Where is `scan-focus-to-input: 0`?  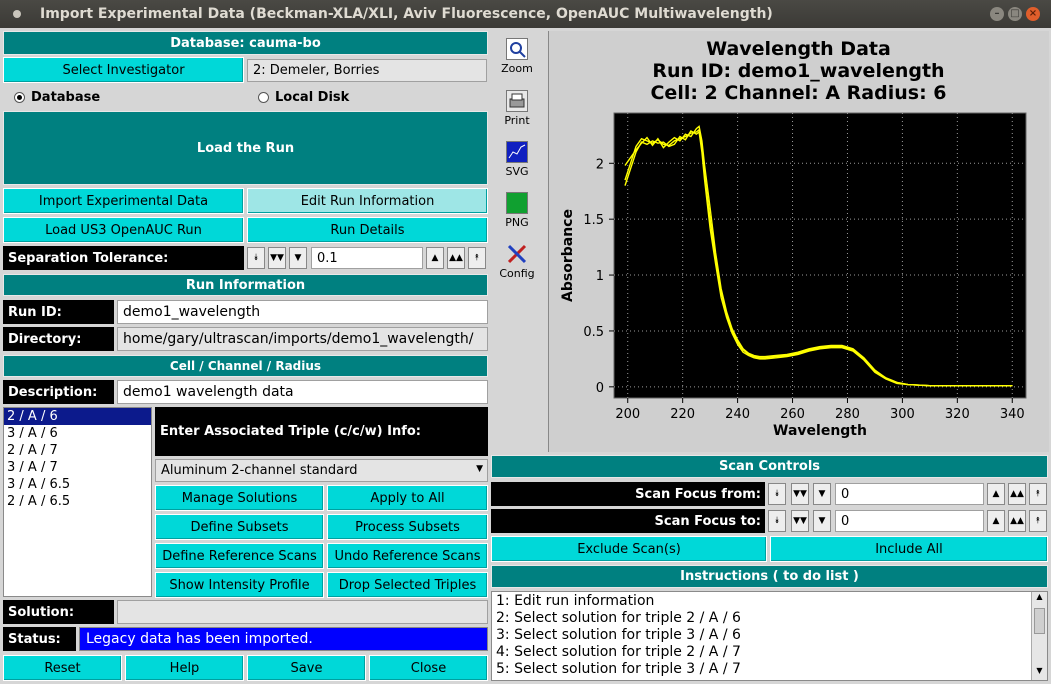
scan-focus-to-input: 0 is located at coordinates (909, 521).